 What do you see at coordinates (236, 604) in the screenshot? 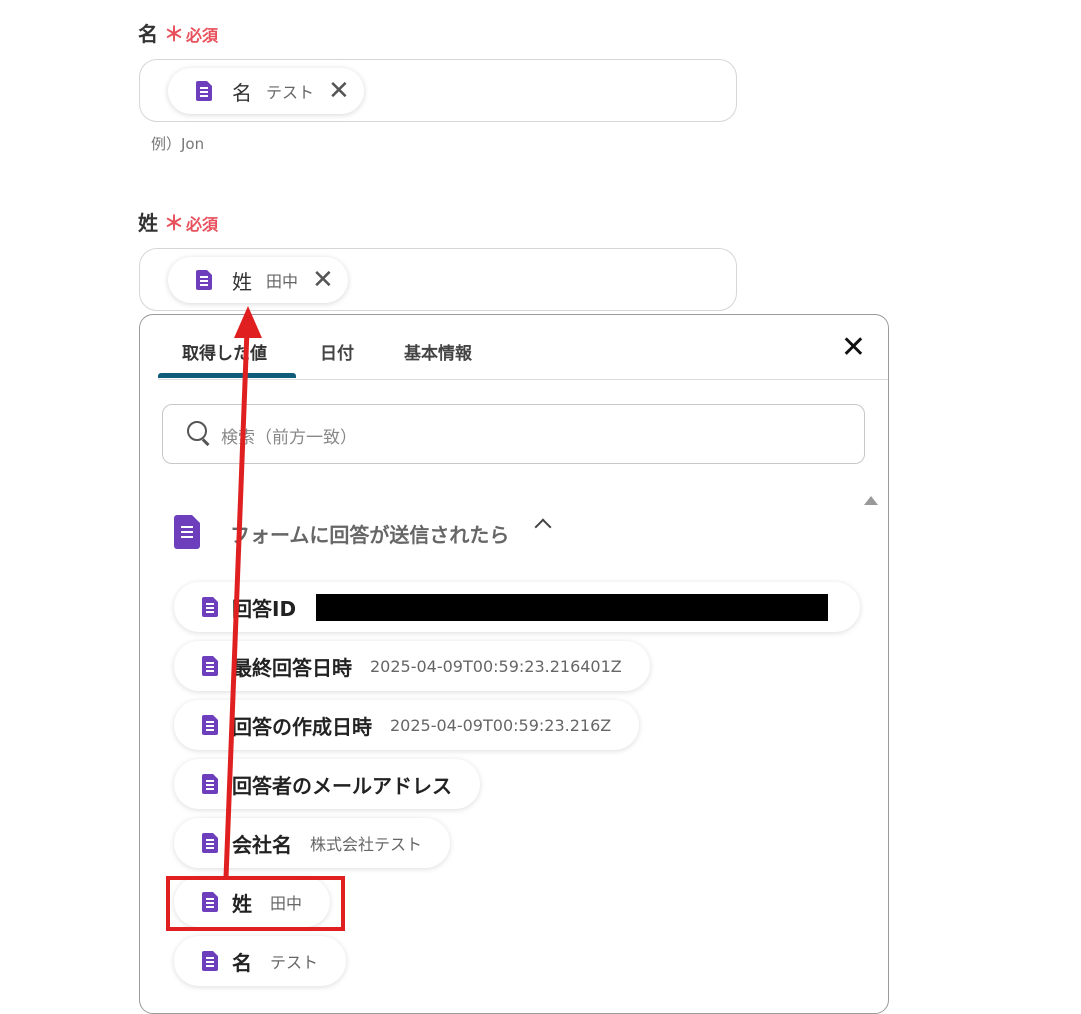
I see `arrow-shaft` at bounding box center [236, 604].